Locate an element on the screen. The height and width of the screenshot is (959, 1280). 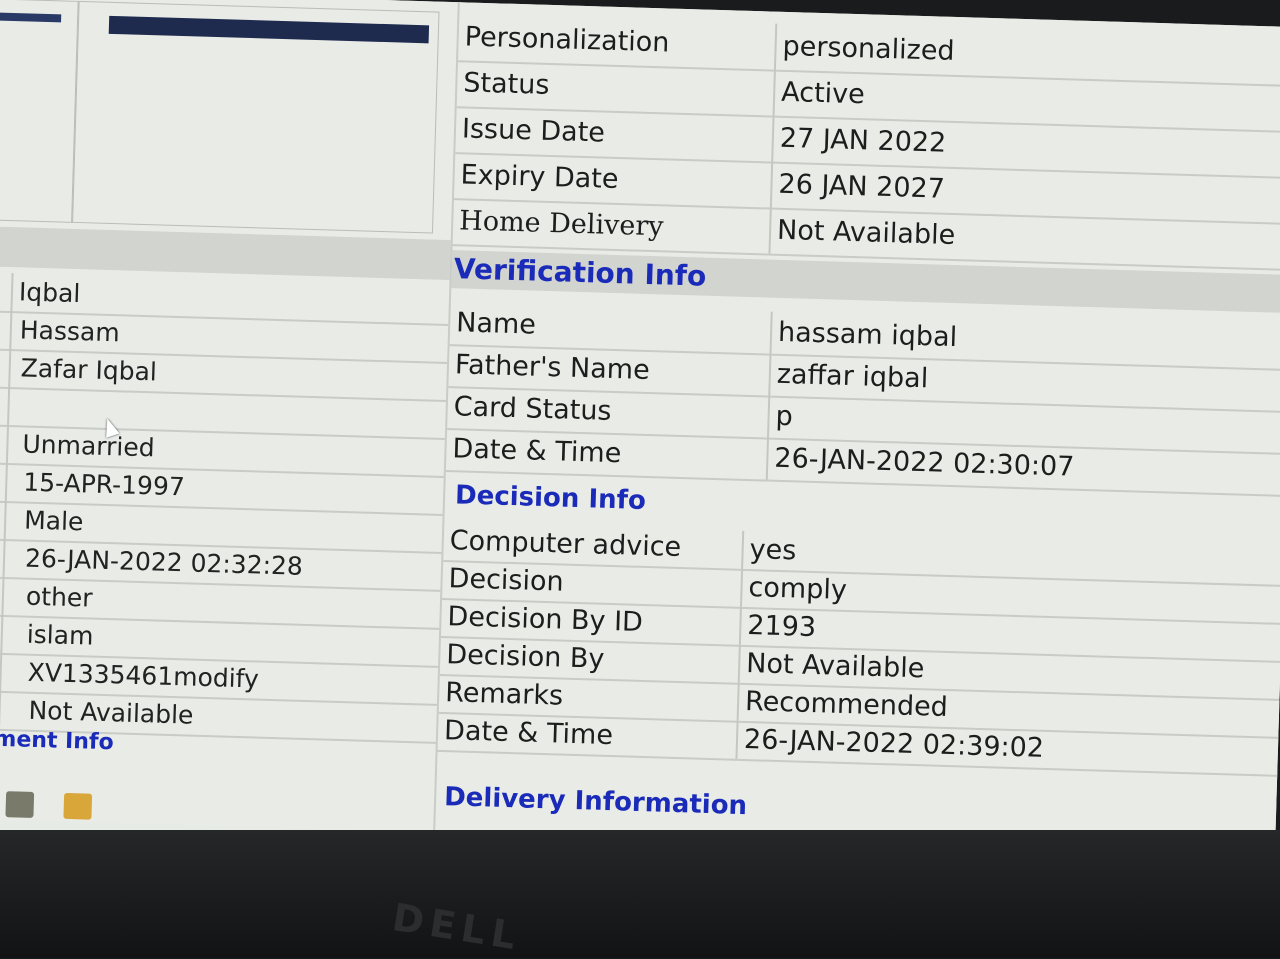
photo-frame-left is located at coordinates (40, 111).